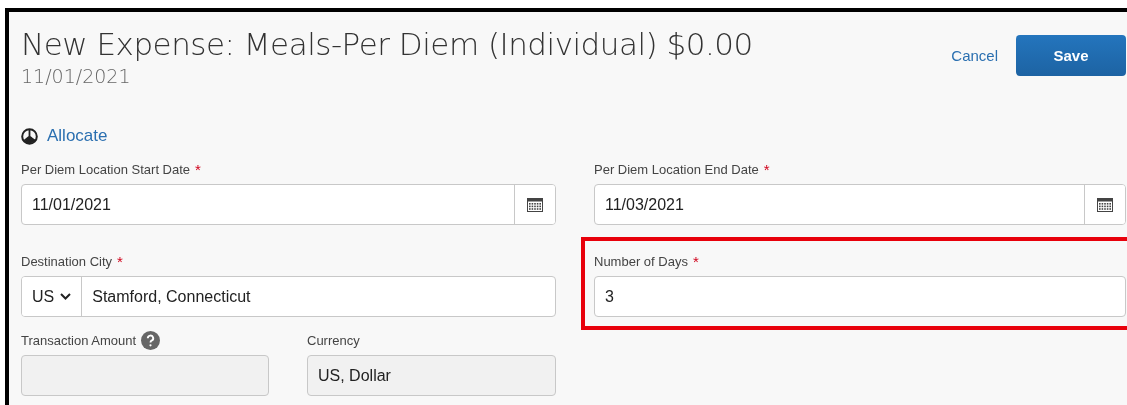 The width and height of the screenshot is (1127, 405). What do you see at coordinates (76, 76) in the screenshot?
I see `expense-date: 11/01/2021` at bounding box center [76, 76].